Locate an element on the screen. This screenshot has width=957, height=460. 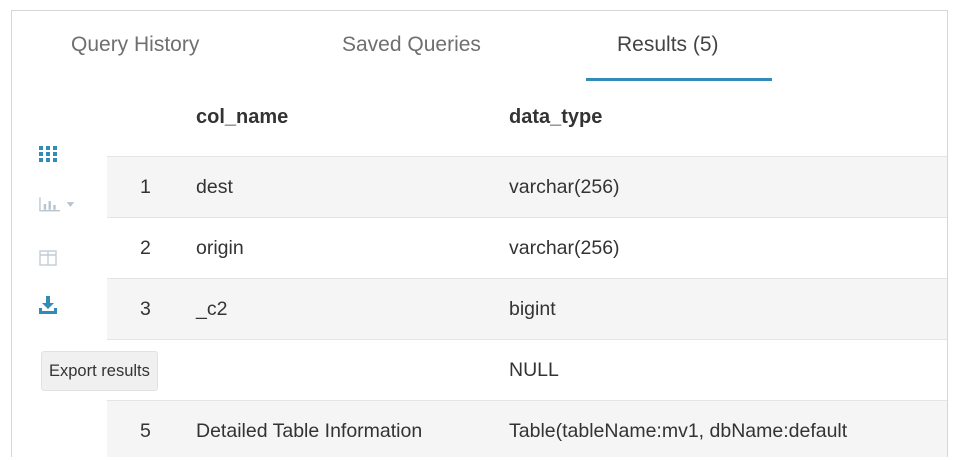
table-row: 2 origin varchar(256) is located at coordinates (527, 248).